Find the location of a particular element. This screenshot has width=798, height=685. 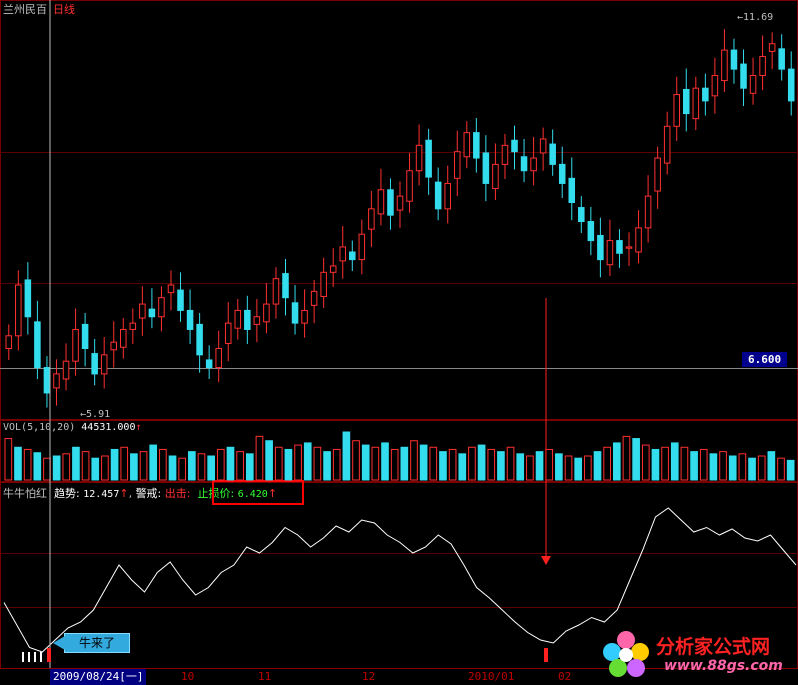

watermark: 分析家公式网 www.88gs.com is located at coordinates (698, 653).